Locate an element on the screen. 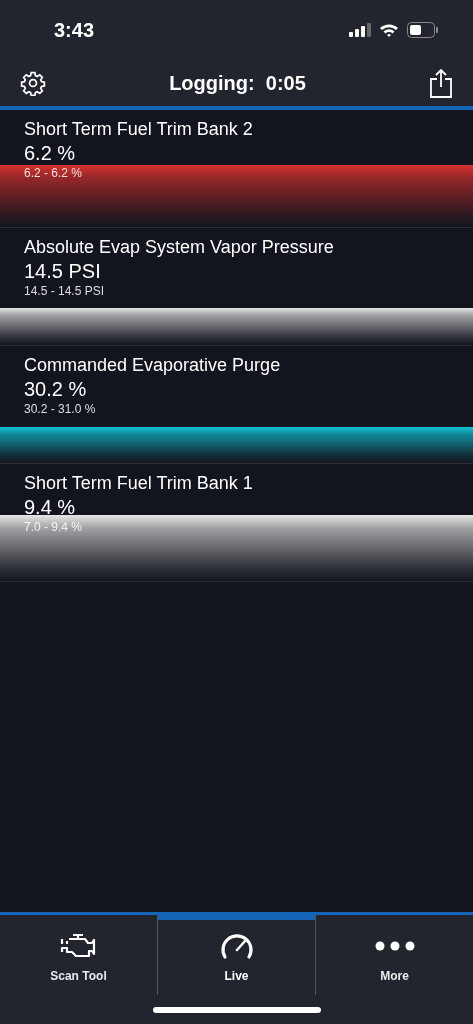  gauge-row: Short Term Fuel Trim Bank 2 6.2 % 6.2 - 6.2 % is located at coordinates (236, 169).